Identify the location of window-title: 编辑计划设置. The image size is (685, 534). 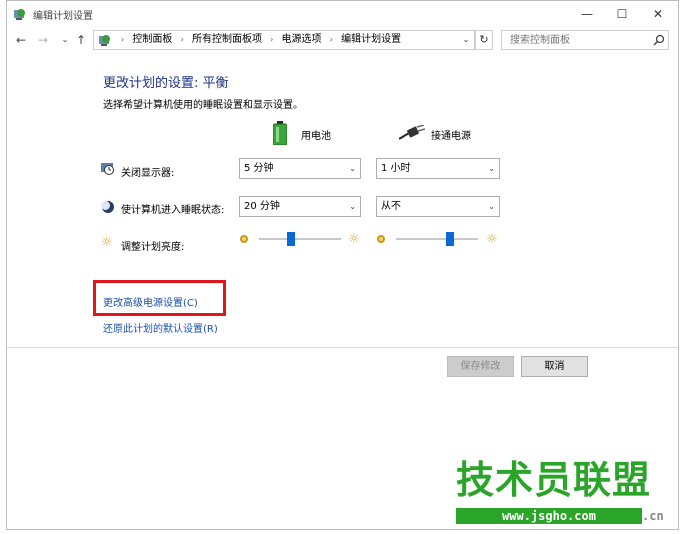
(63, 16).